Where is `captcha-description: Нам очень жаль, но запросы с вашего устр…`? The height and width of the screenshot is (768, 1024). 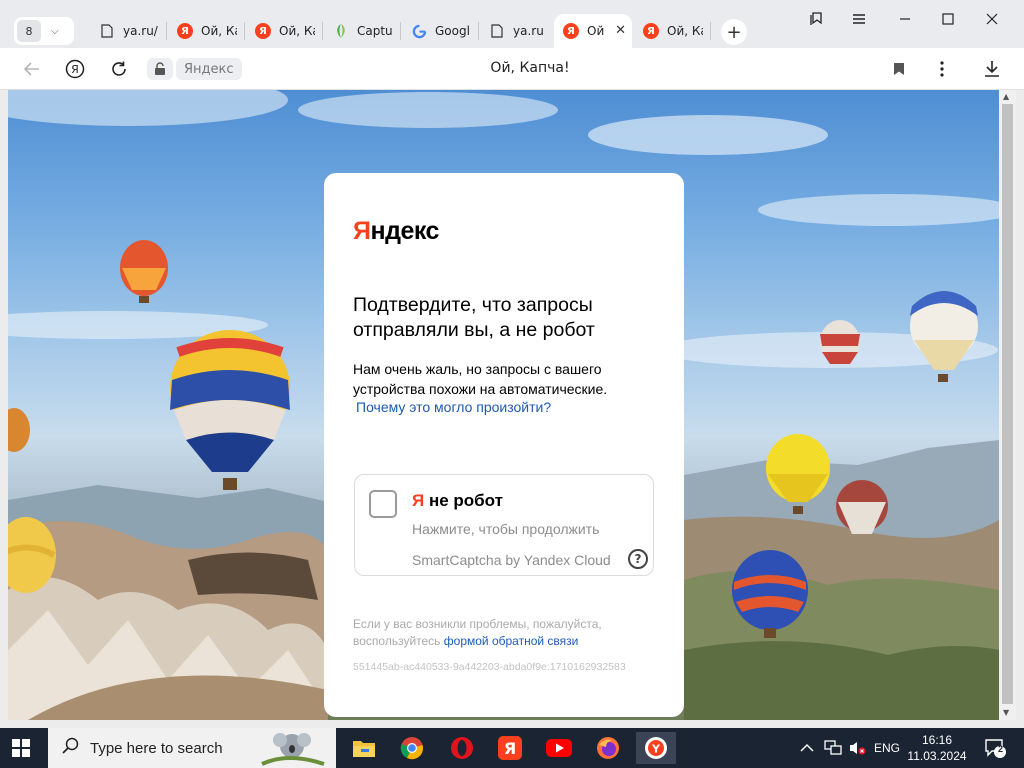
captcha-description: Нам очень жаль, но запросы с вашего устр… is located at coordinates (480, 379).